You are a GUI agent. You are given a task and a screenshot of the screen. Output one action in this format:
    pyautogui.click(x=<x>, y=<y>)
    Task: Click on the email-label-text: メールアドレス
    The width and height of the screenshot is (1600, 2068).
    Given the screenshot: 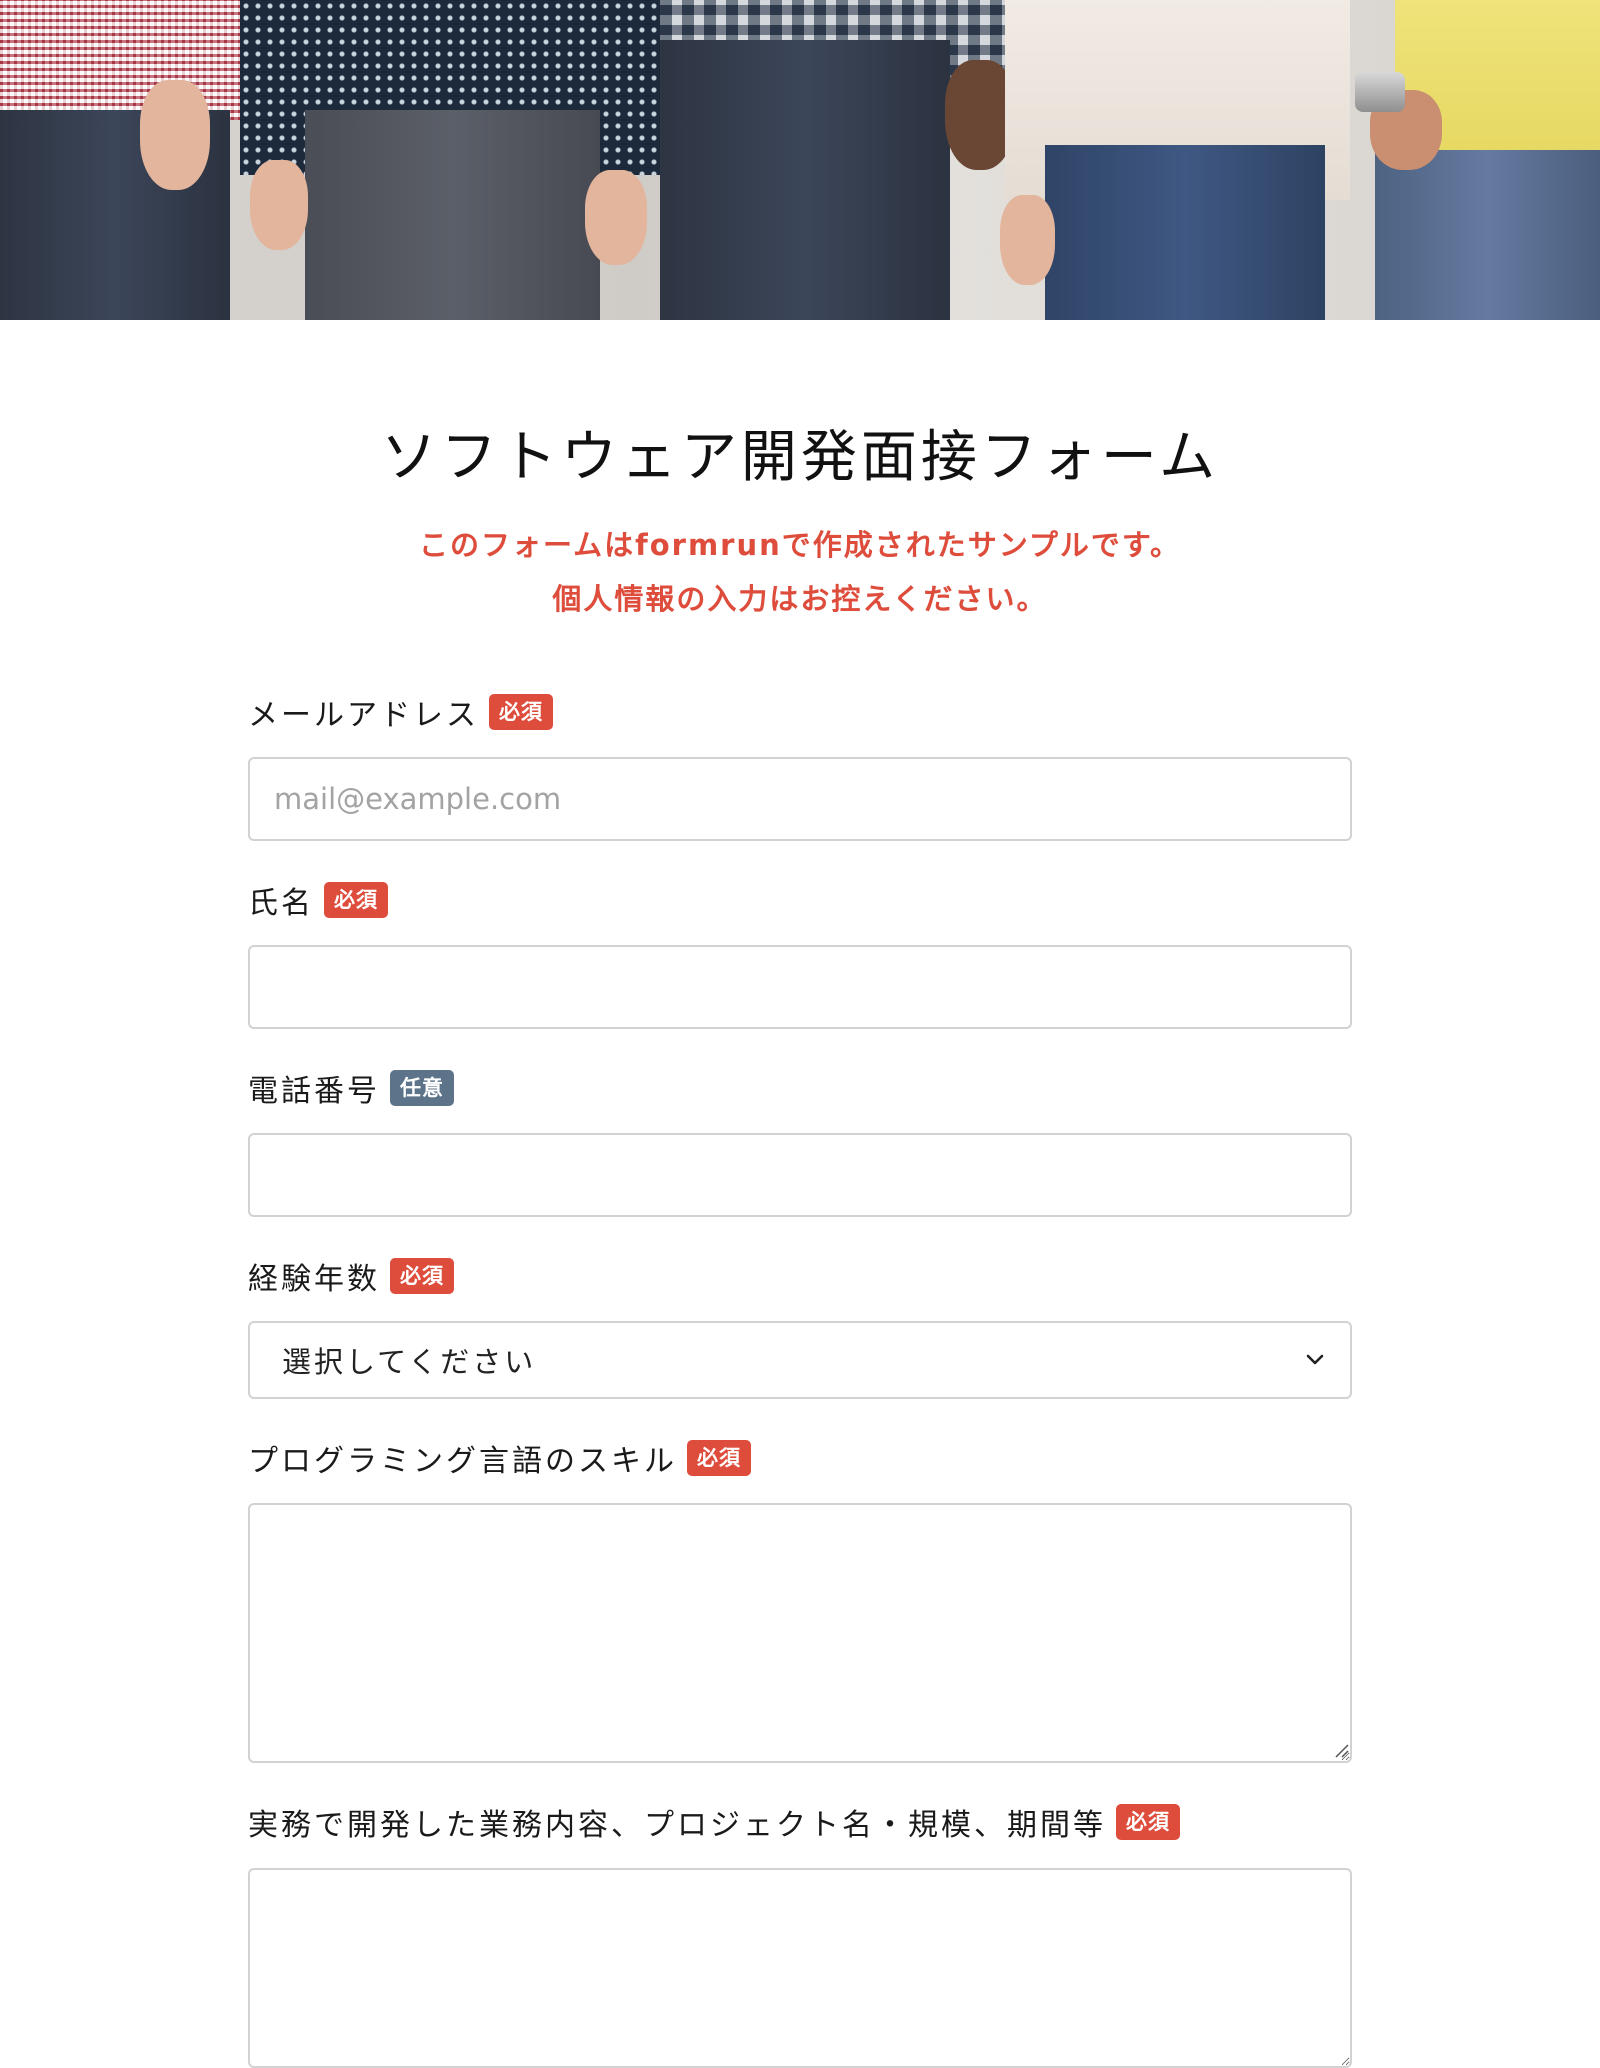 What is the action you would take?
    pyautogui.click(x=363, y=715)
    